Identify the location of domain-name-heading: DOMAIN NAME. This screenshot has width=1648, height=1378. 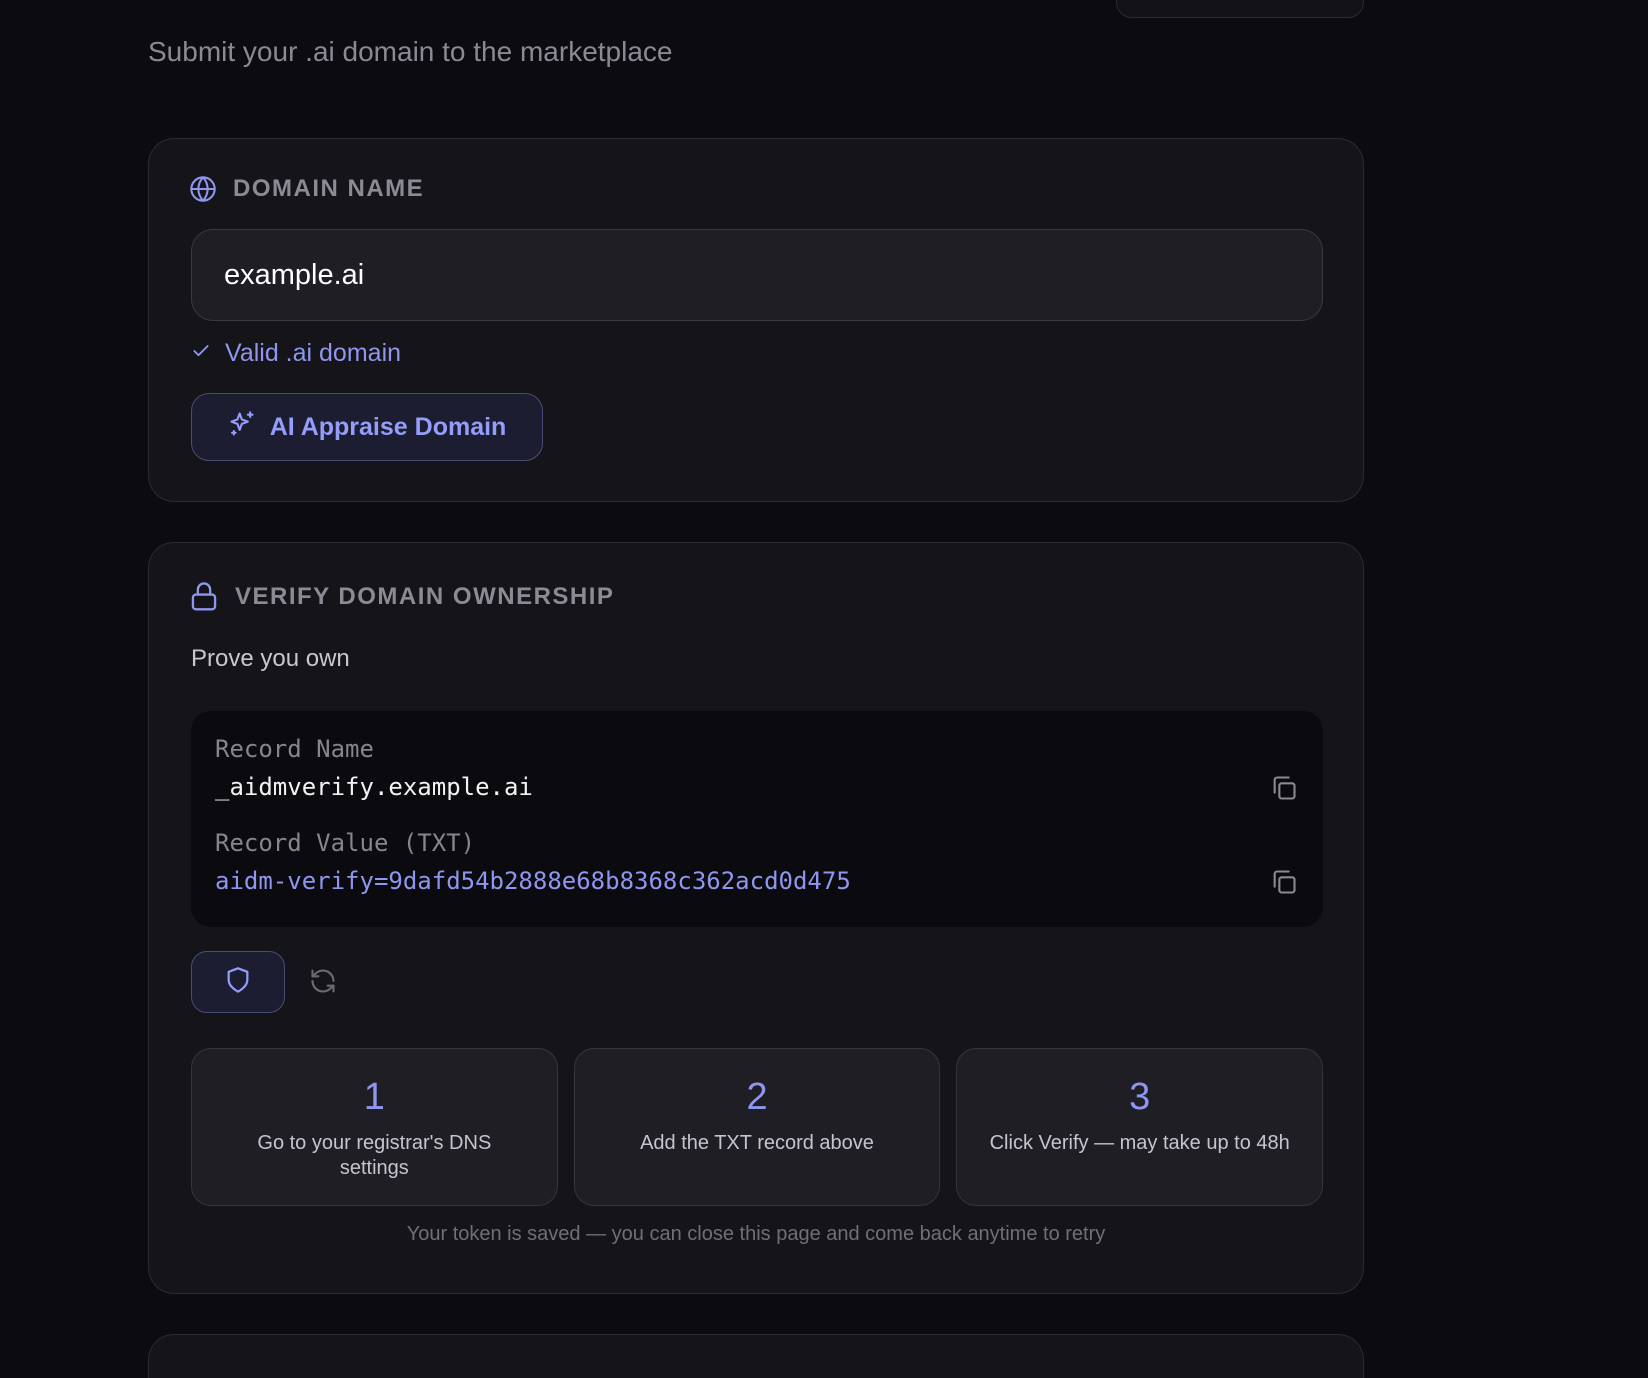
(306, 189).